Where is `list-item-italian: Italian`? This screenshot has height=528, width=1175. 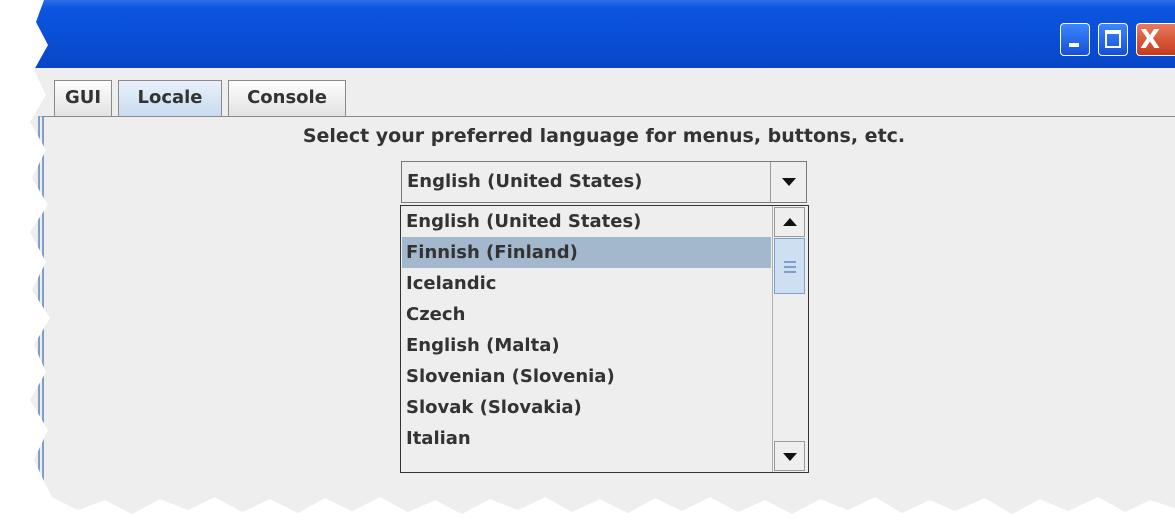
list-item-italian: Italian is located at coordinates (586, 438).